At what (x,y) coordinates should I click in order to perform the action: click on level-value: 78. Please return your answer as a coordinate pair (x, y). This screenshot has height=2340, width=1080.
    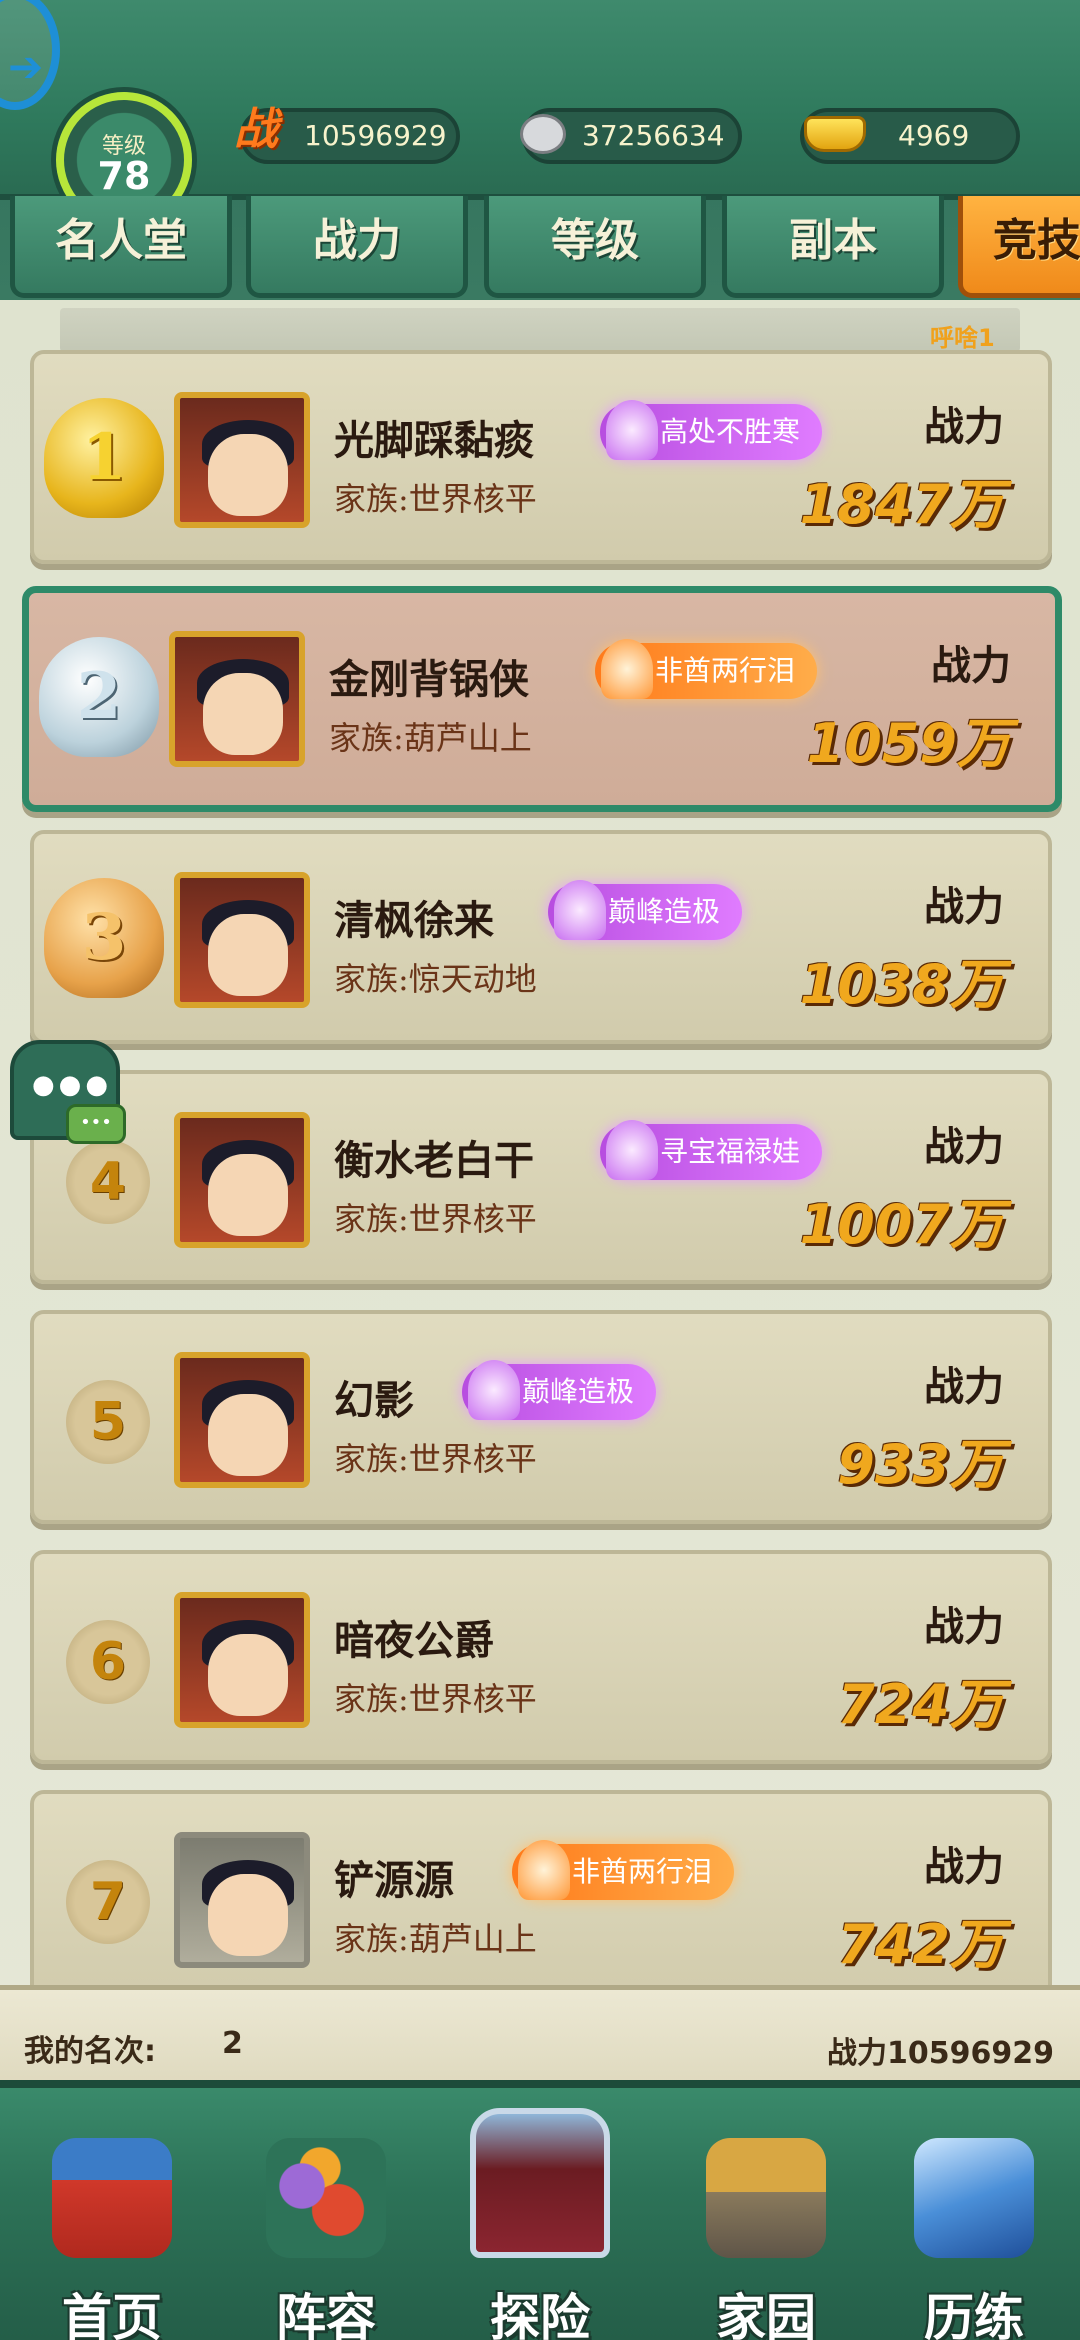
    Looking at the image, I should click on (124, 176).